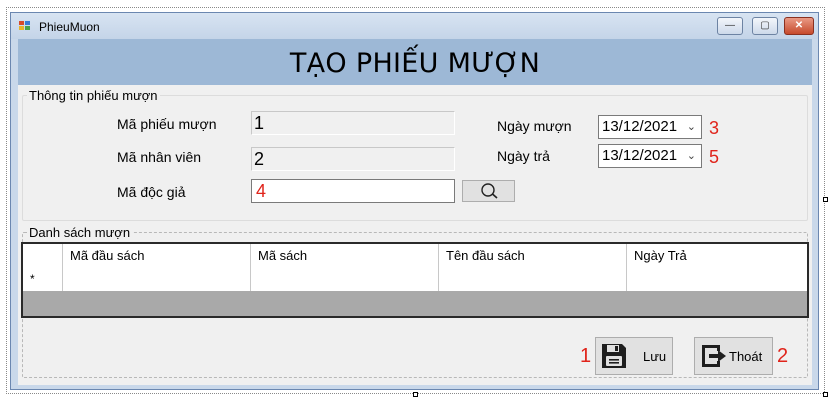 The width and height of the screenshot is (831, 402). What do you see at coordinates (414, 26) in the screenshot?
I see `title-bar: PhieuMuon — ▢ ✕` at bounding box center [414, 26].